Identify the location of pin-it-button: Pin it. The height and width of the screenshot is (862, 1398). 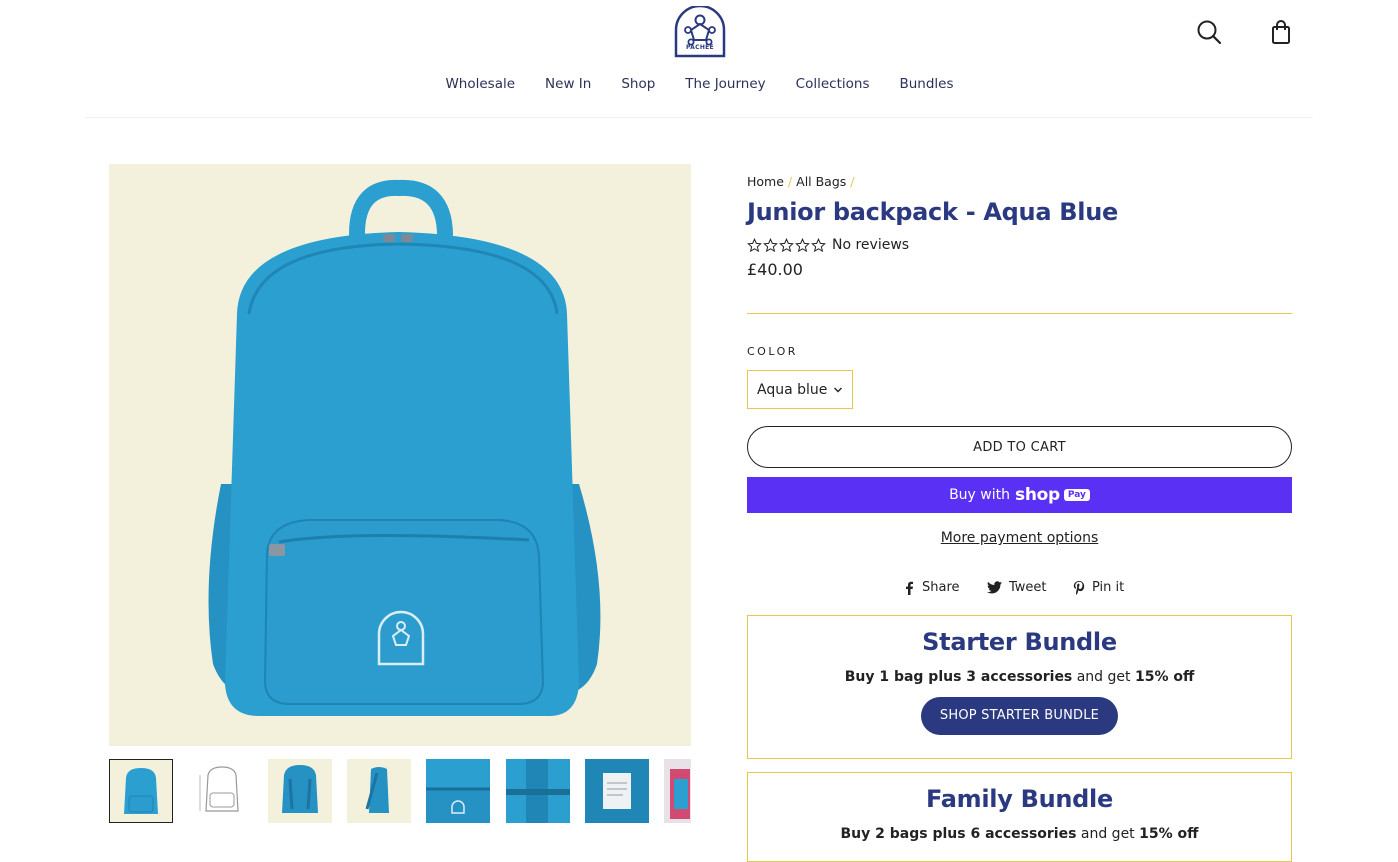
(1098, 587).